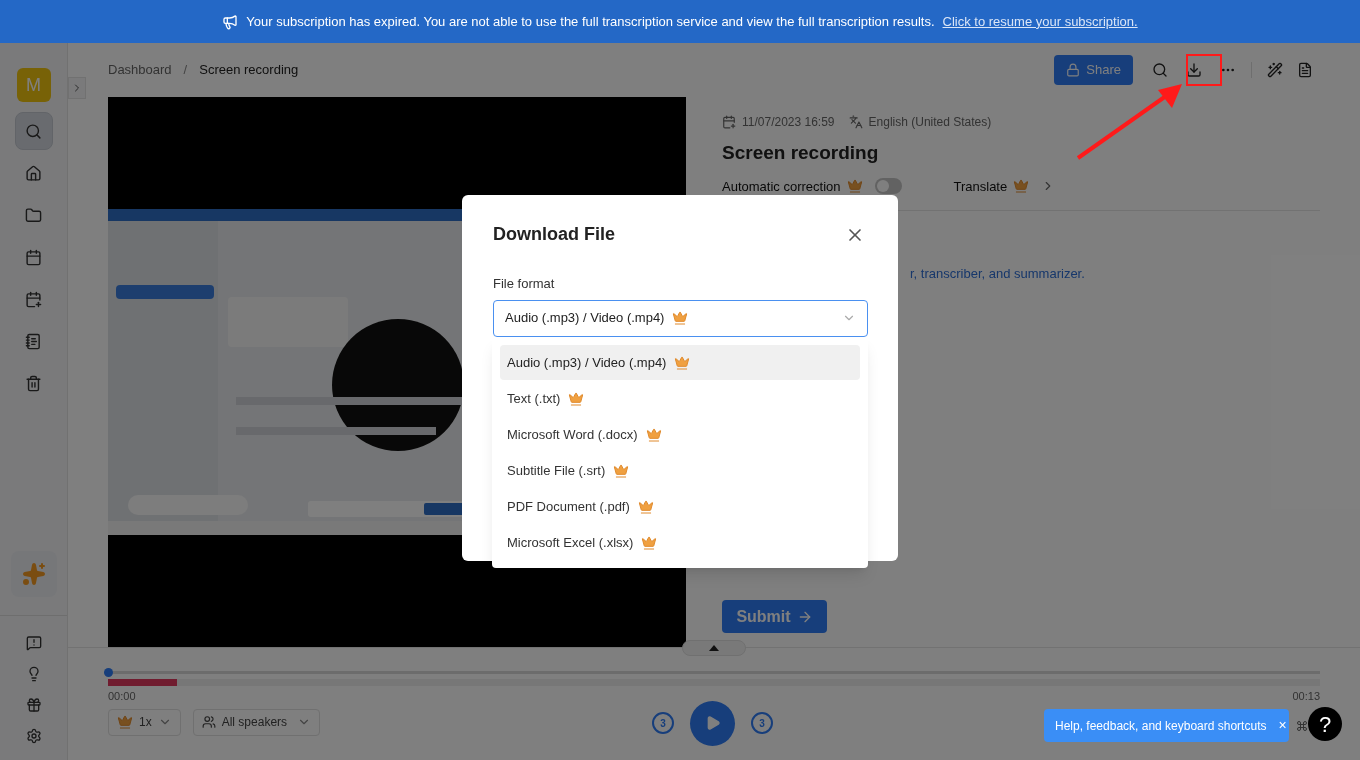  Describe the element at coordinates (774, 616) in the screenshot. I see `submit-button: Submit` at that location.